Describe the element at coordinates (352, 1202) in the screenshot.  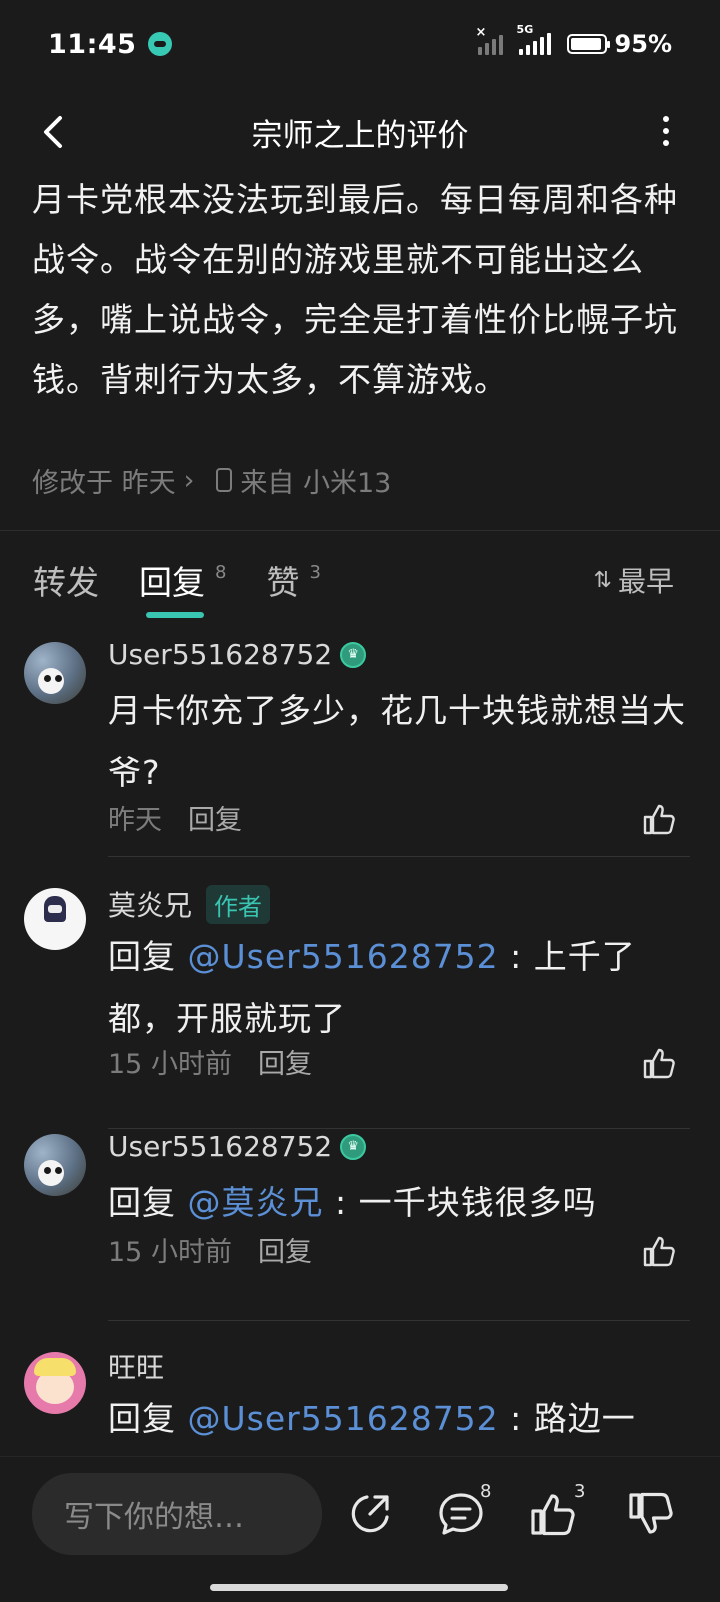
I see `reply-text: 回复 @莫炎兄 : 一千块钱很多吗` at that location.